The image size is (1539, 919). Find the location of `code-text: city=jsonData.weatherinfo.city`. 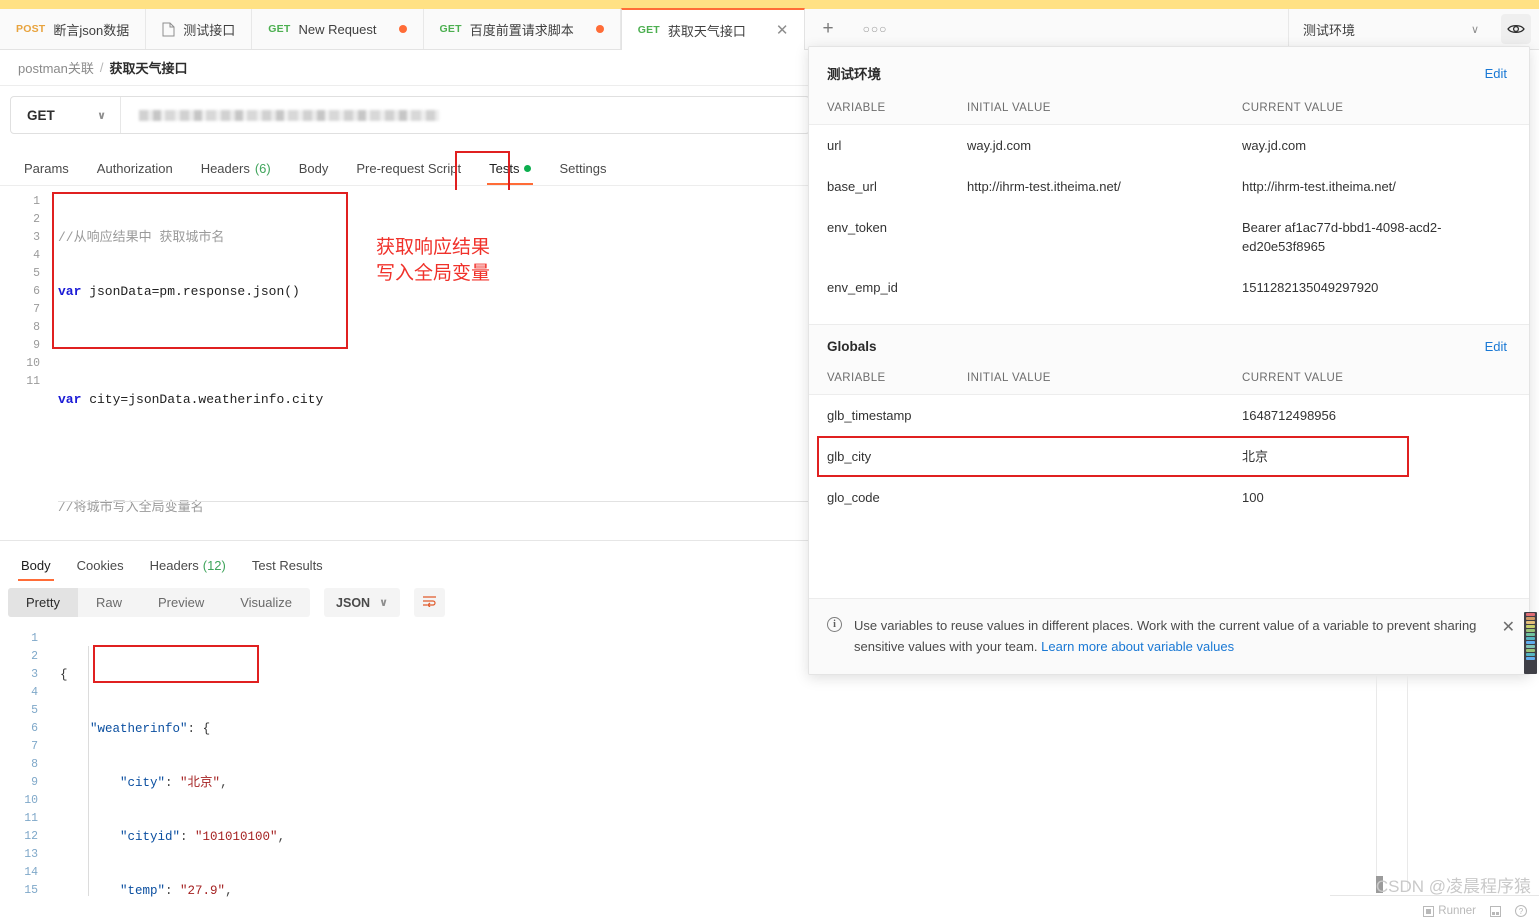

code-text: city=jsonData.weatherinfo.city is located at coordinates (202, 399).